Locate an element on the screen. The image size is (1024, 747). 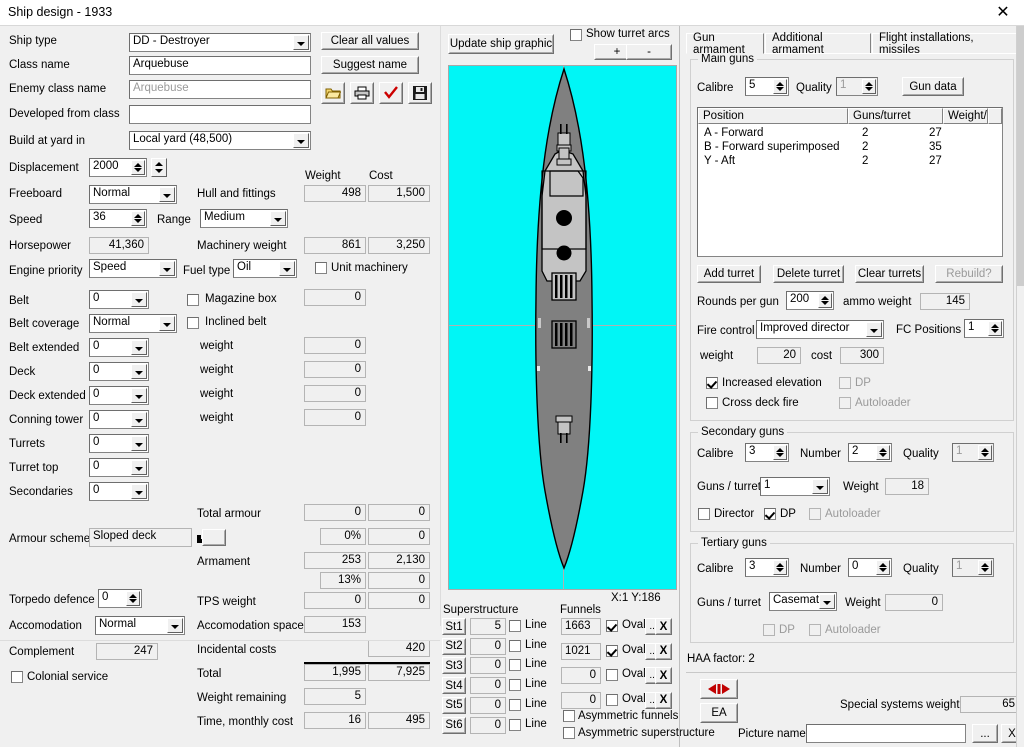
class-name-input: Arquebuse is located at coordinates (220, 65).